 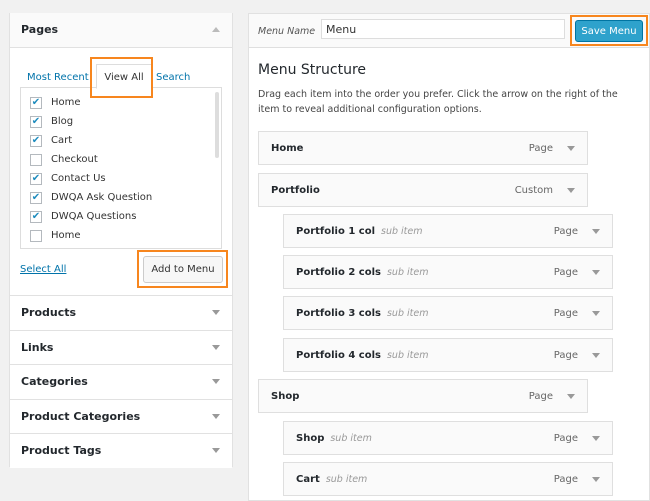 What do you see at coordinates (216, 29) in the screenshot?
I see `collapse-arrow-icon` at bounding box center [216, 29].